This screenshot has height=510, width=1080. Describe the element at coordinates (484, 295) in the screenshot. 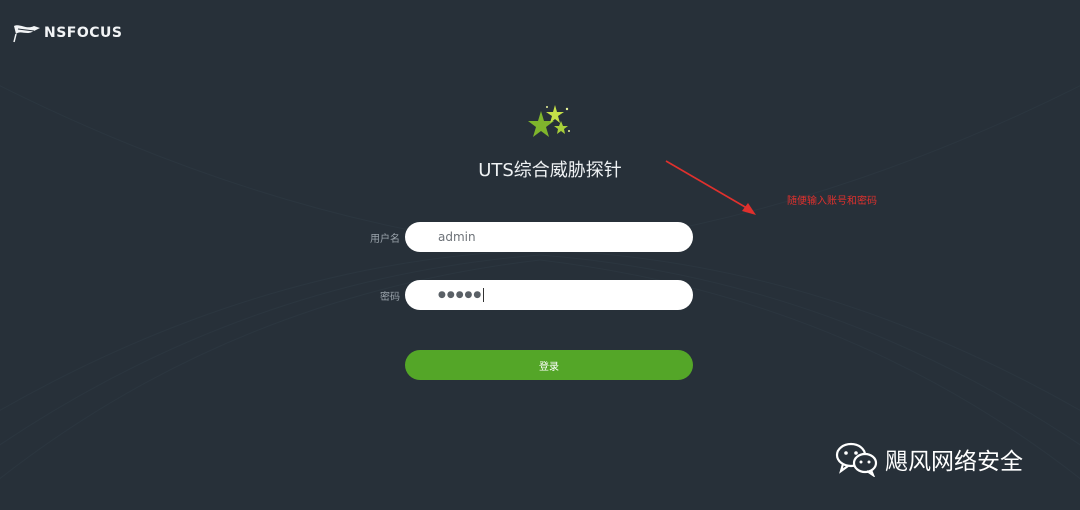

I see `text-caret` at that location.